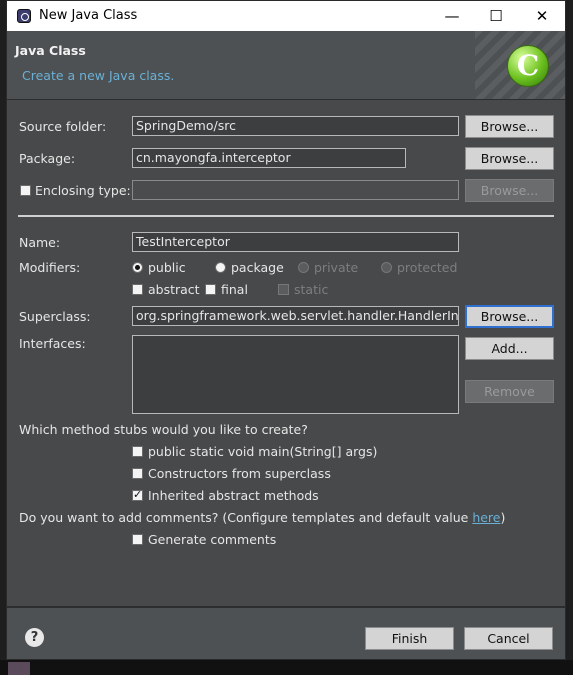  What do you see at coordinates (257, 267) in the screenshot?
I see `package-radio-label: package` at bounding box center [257, 267].